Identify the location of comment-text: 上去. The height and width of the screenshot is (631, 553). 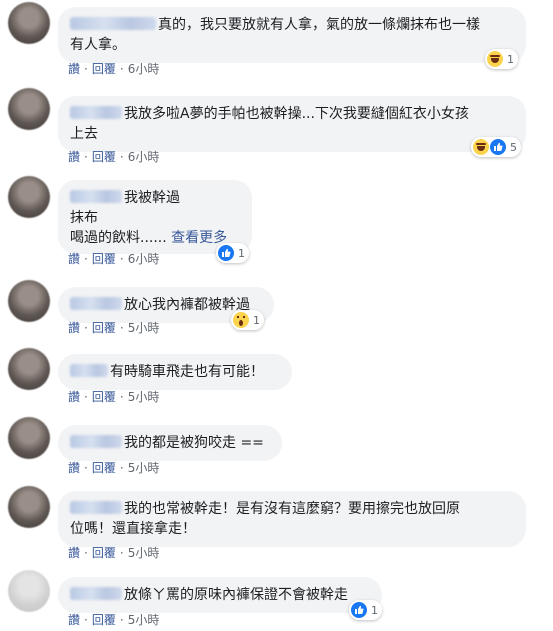
(84, 134).